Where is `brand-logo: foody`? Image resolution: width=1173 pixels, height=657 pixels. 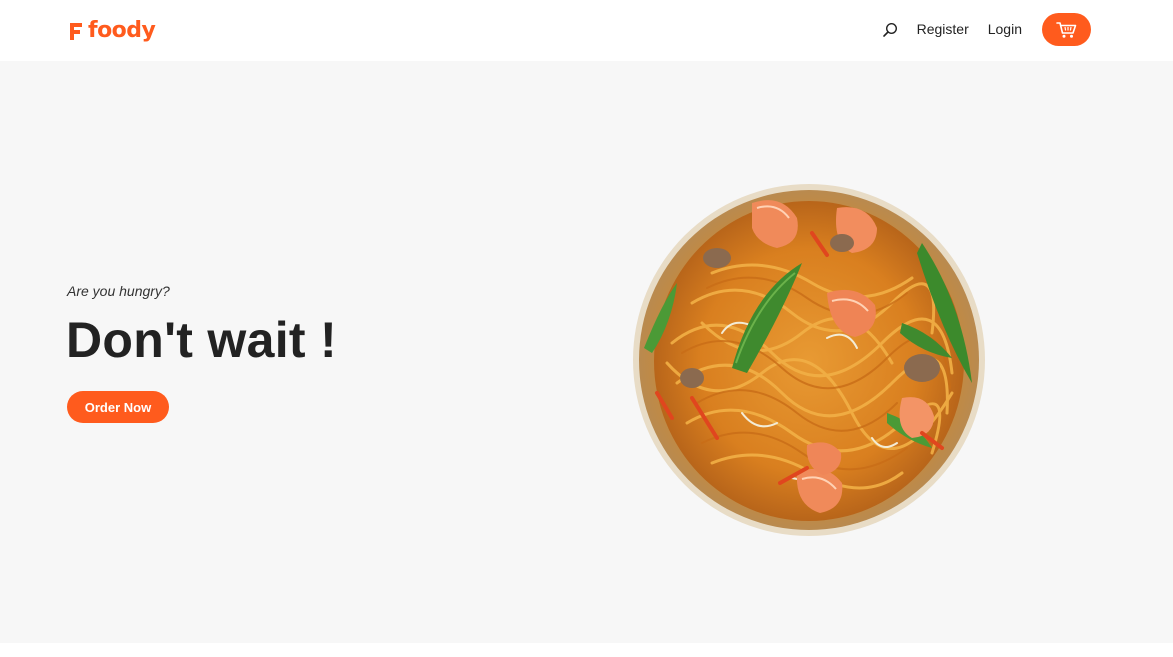
brand-logo: foody is located at coordinates (112, 31).